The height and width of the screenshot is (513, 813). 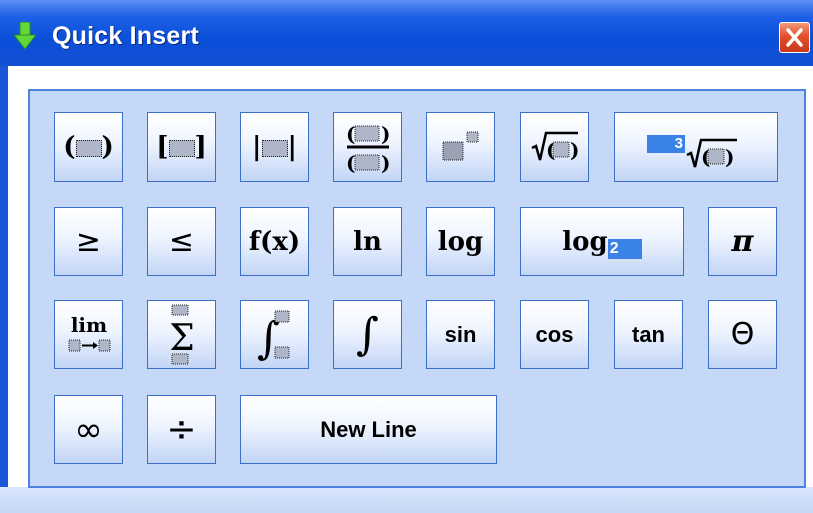 I want to click on log-button: log, so click(x=460, y=241).